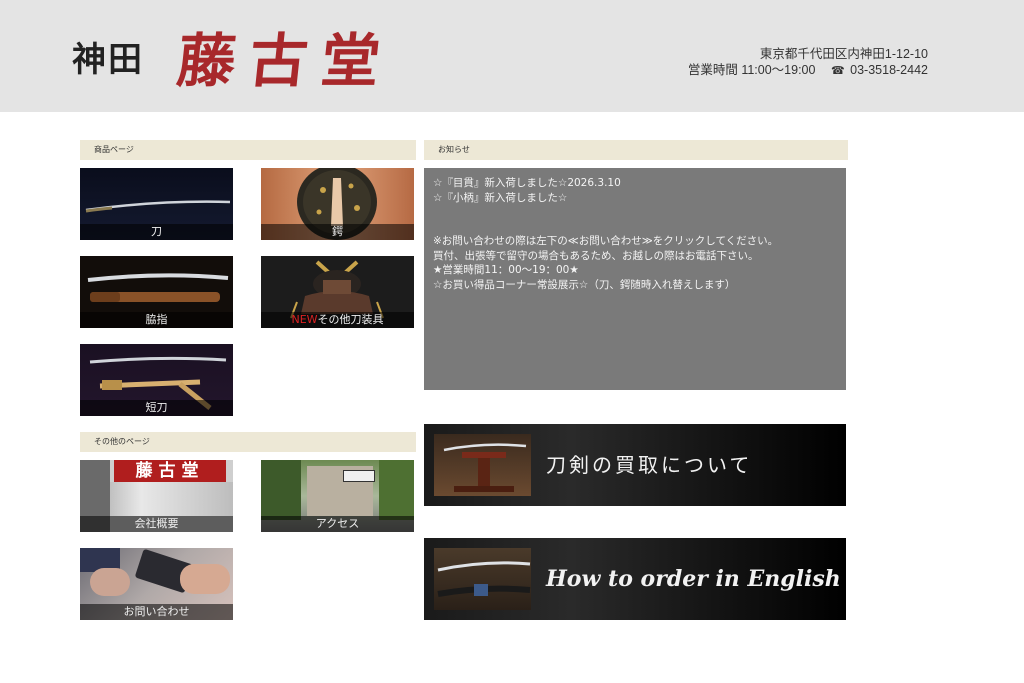 The width and height of the screenshot is (1024, 683). Describe the element at coordinates (156, 524) in the screenshot. I see `tile-caption: 会社概要` at that location.